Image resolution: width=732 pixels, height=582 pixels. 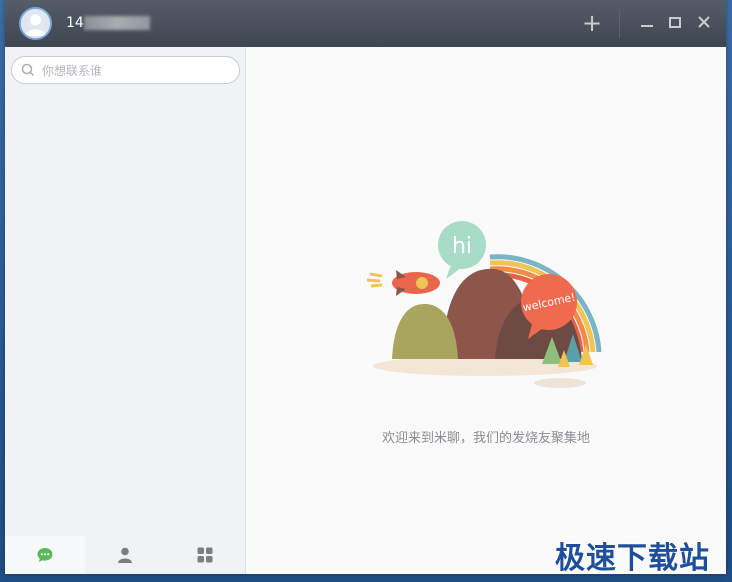 I want to click on welcome-message: 欢迎来到米聊，我们的发烧友聚集地, so click(x=485, y=438).